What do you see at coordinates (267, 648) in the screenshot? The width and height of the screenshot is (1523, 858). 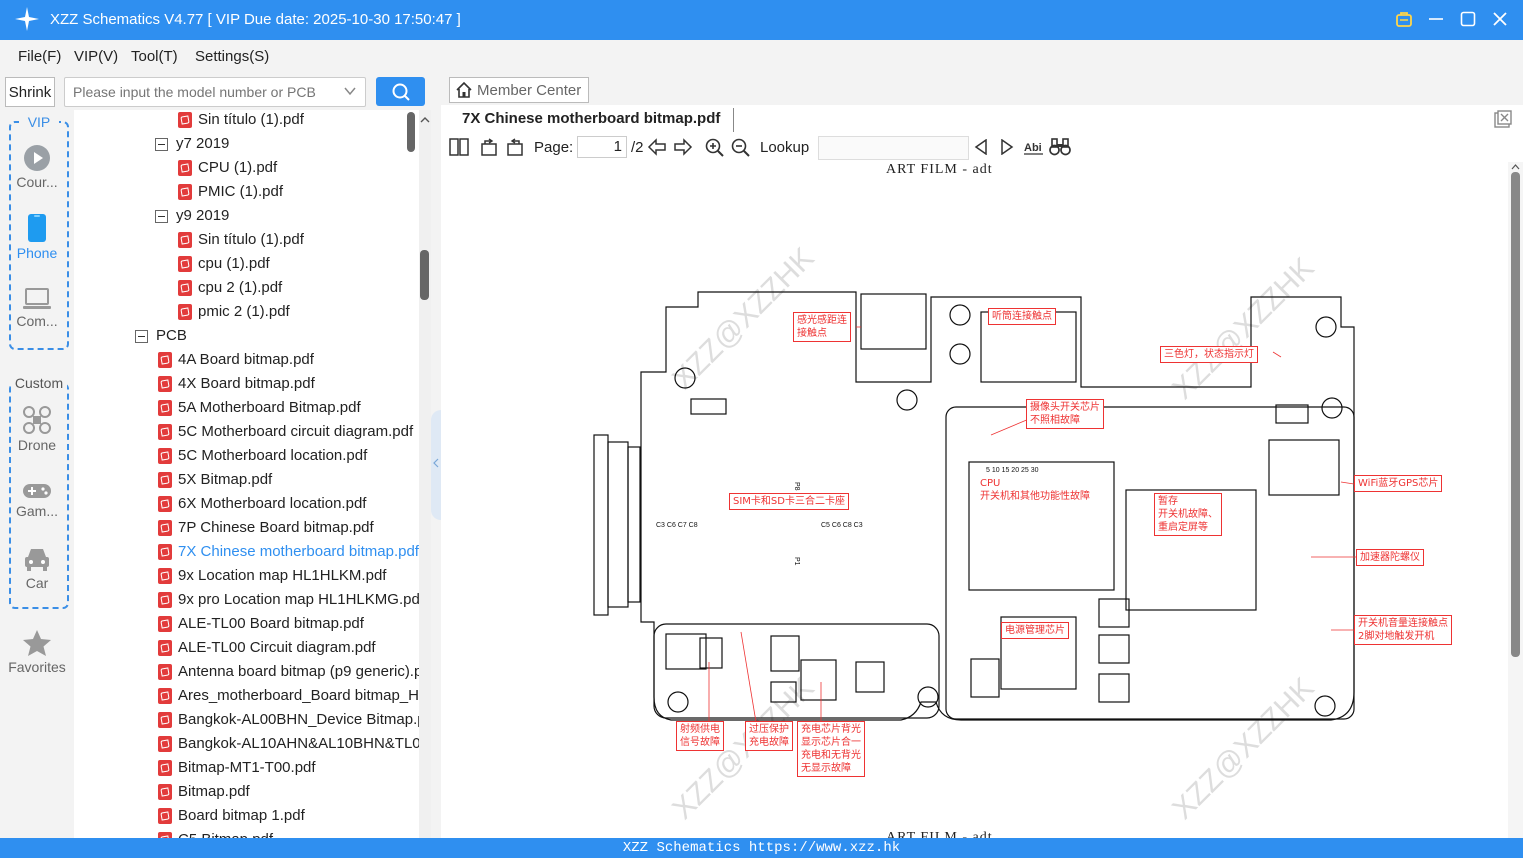 I see `tree-file: ALE-TL00 Circuit diagram.pdf` at bounding box center [267, 648].